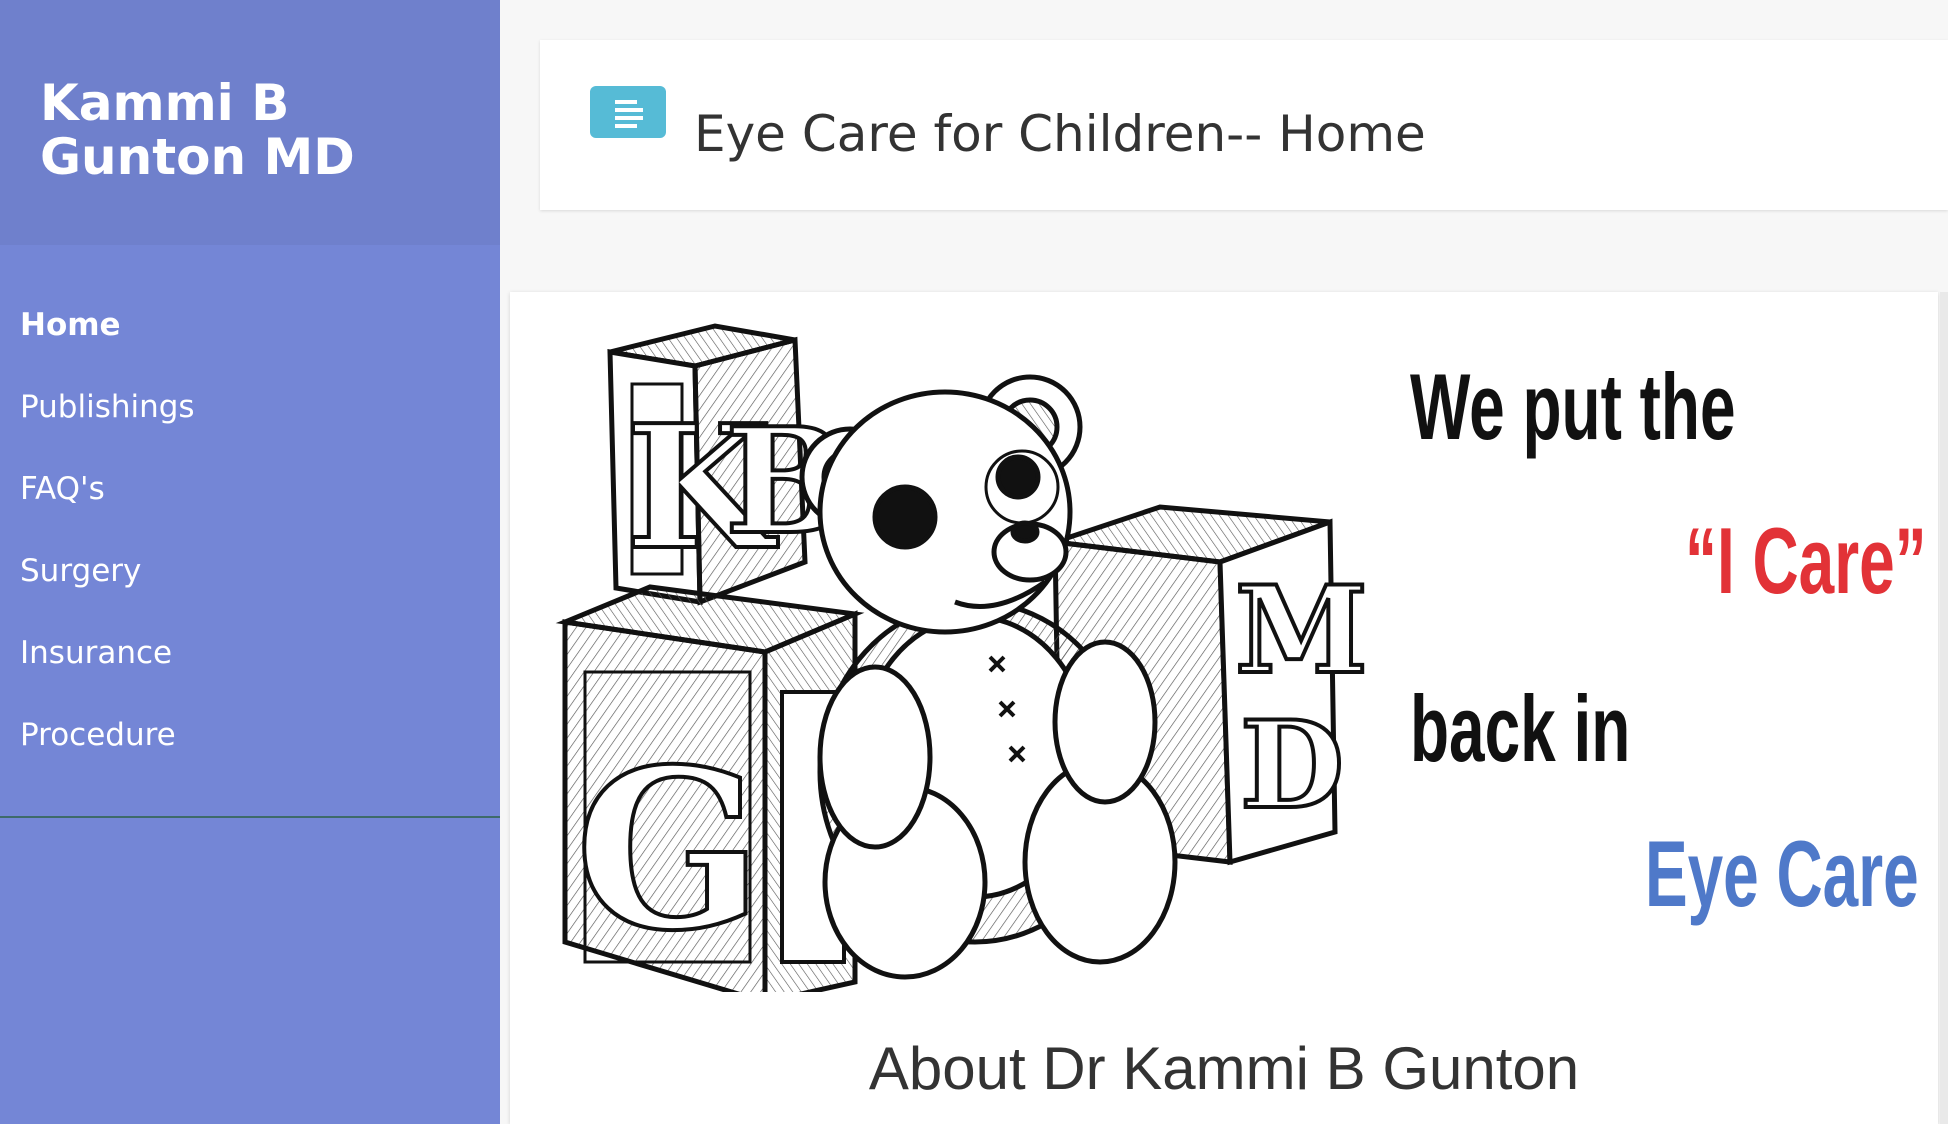 This screenshot has width=1948, height=1124. I want to click on menu-toggle-button, so click(628, 112).